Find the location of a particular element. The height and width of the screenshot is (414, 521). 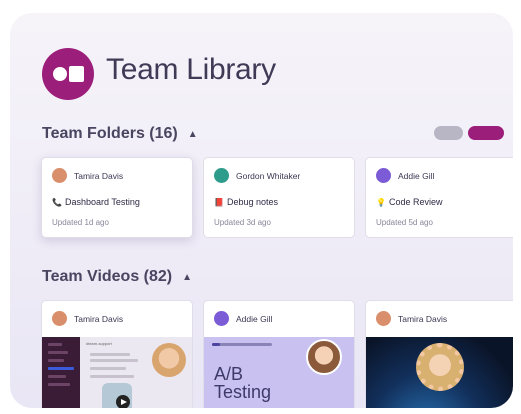

video-card: Tamira Davis is located at coordinates (439, 354).